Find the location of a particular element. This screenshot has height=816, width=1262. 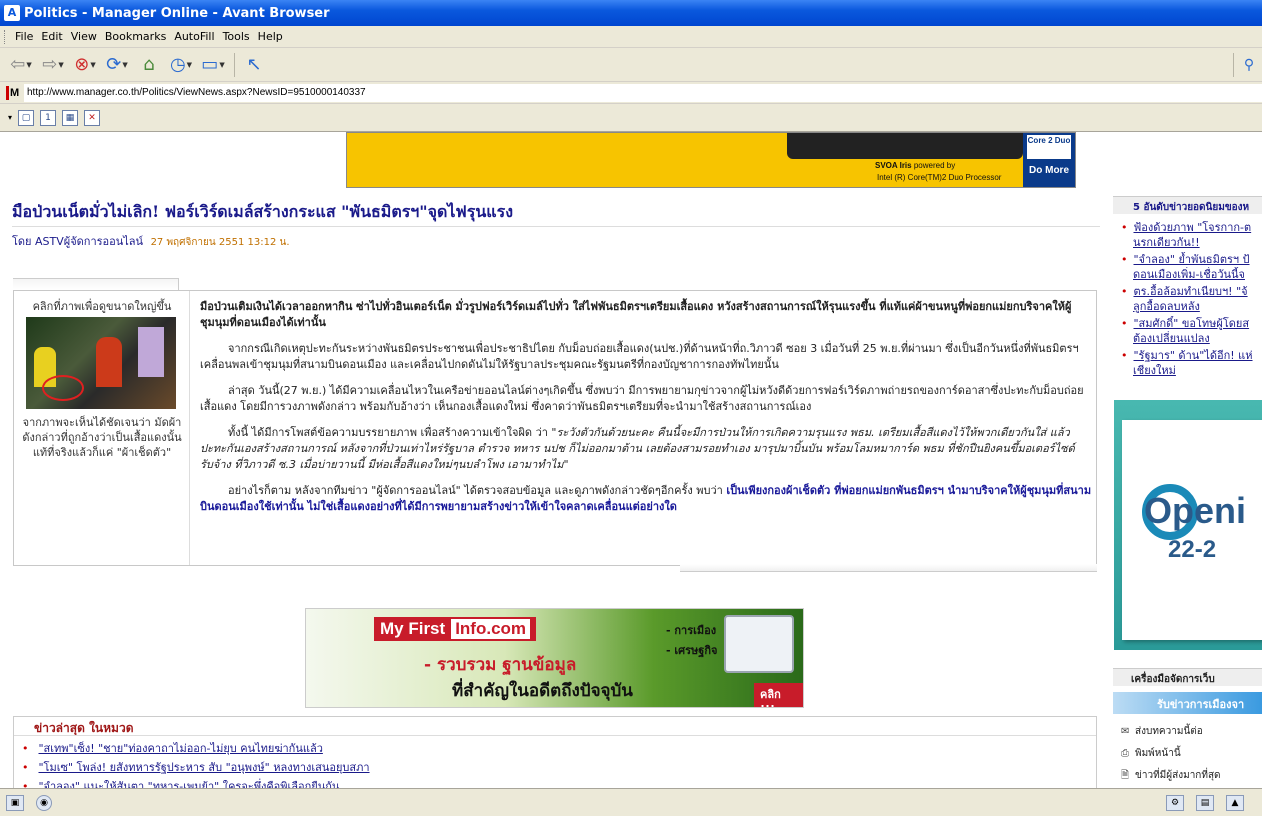

menu-grip is located at coordinates (5, 36).